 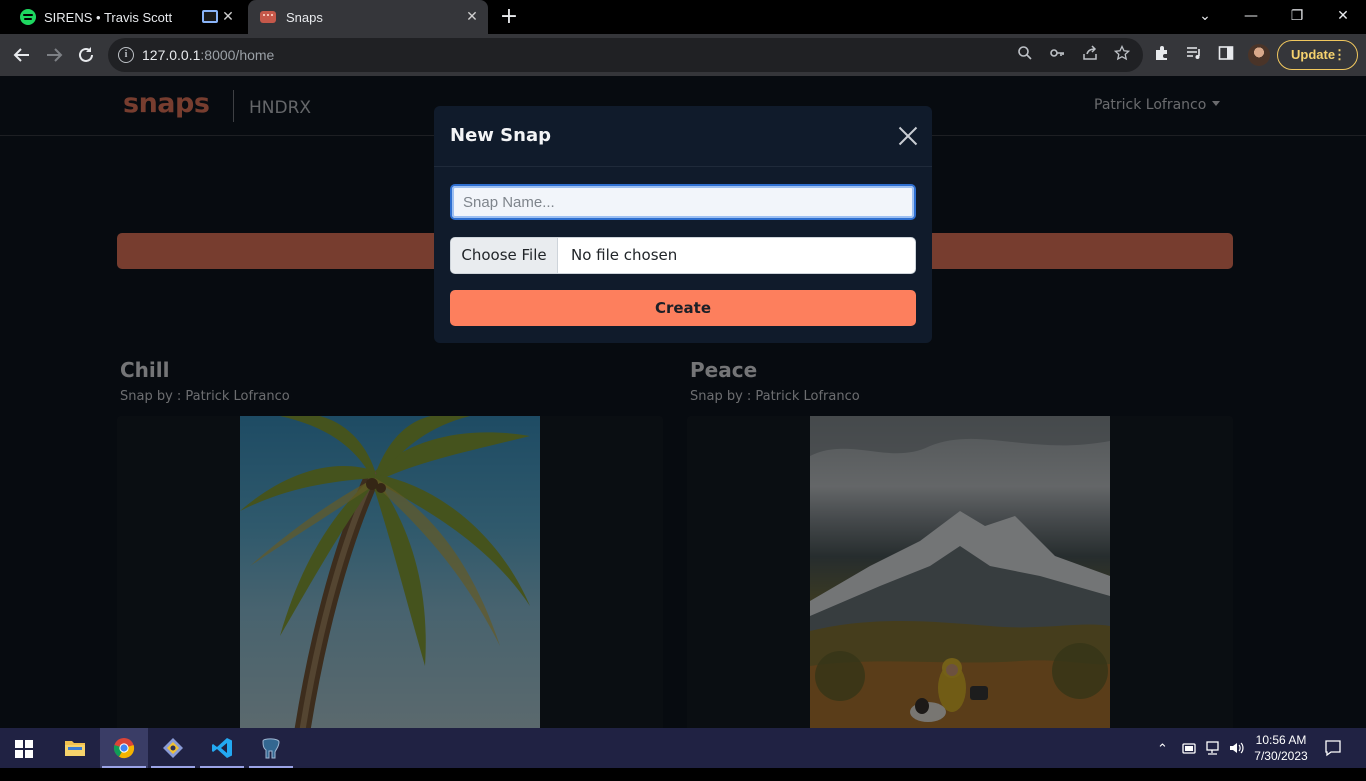 I want to click on start-button, so click(x=24, y=748).